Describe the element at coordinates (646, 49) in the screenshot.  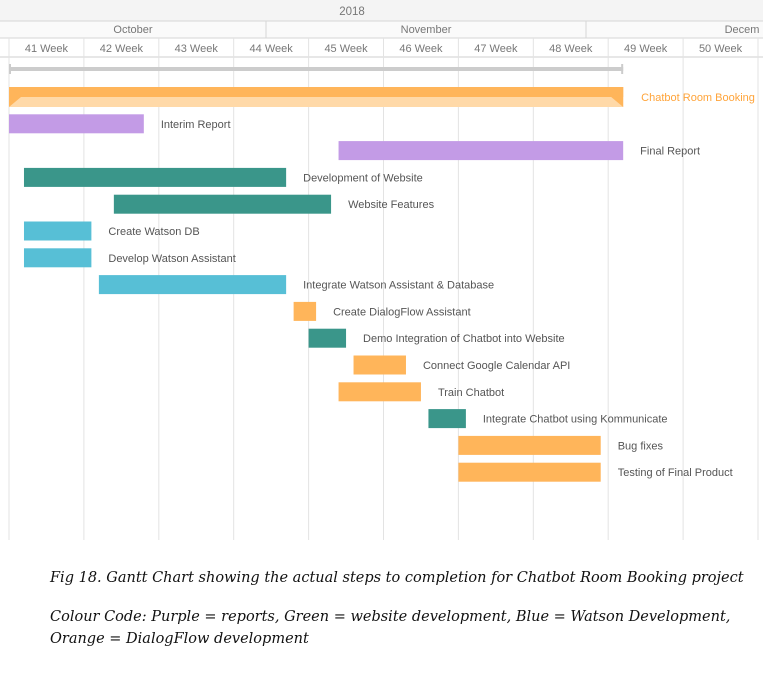
I see `week-label: 49 Week` at that location.